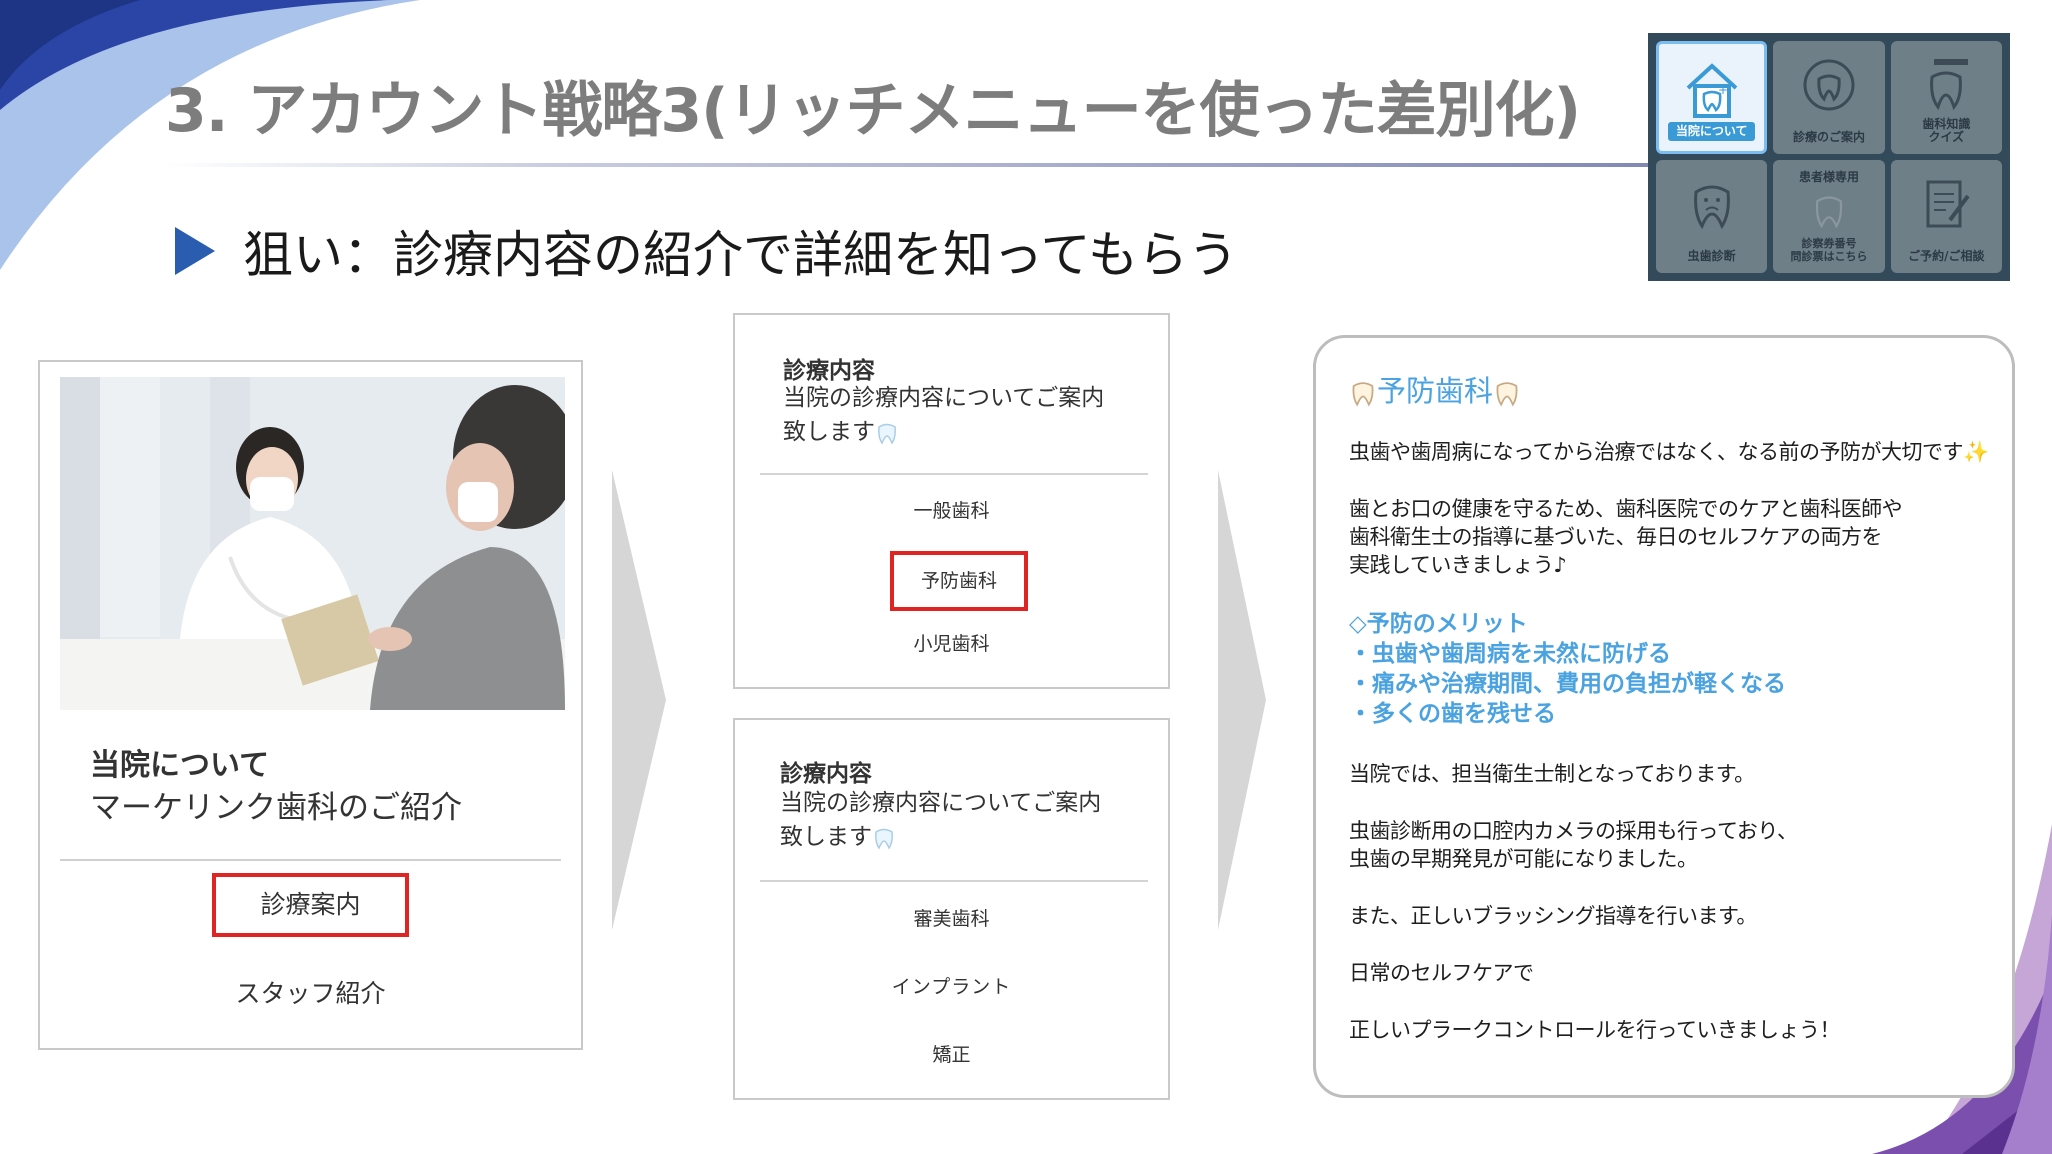 This screenshot has height=1154, width=2052. What do you see at coordinates (930, 165) in the screenshot?
I see `title-underline` at bounding box center [930, 165].